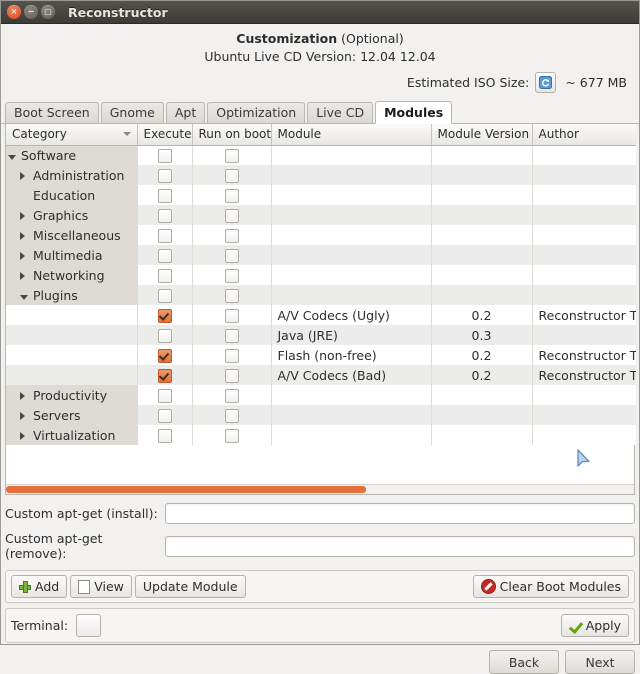 The width and height of the screenshot is (640, 674). I want to click on column-header-category: Category, so click(72, 135).